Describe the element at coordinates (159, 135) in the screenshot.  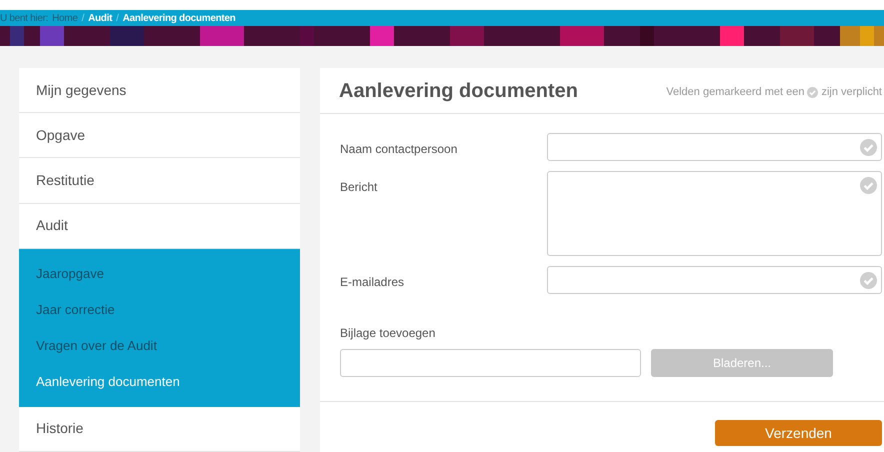
I see `sidebar-item: Opgave` at that location.